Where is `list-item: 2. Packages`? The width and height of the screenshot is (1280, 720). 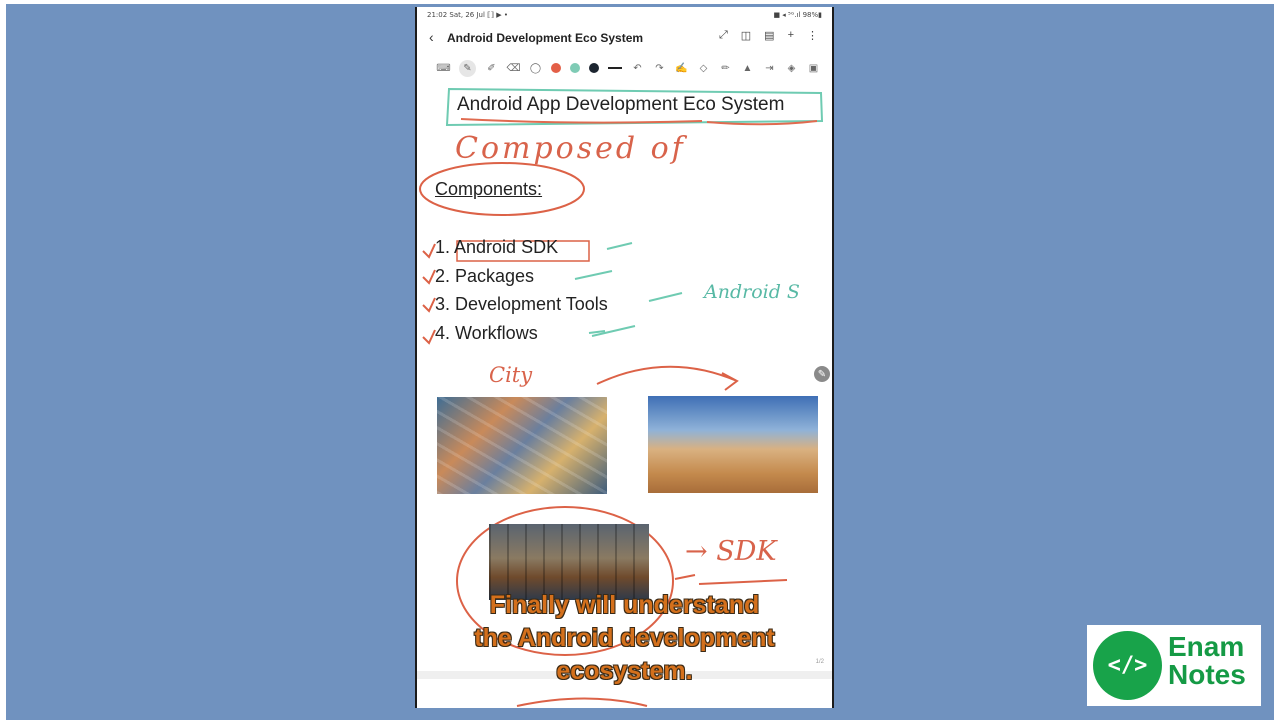
list-item: 2. Packages is located at coordinates (485, 275).